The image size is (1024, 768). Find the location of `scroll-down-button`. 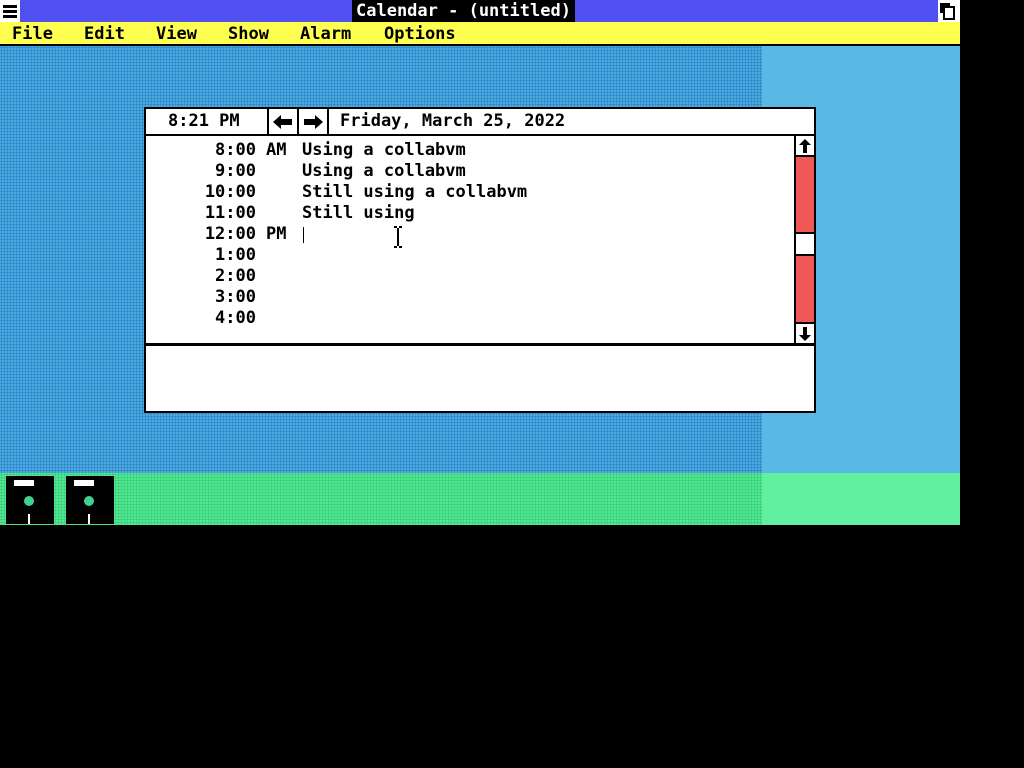

scroll-down-button is located at coordinates (805, 332).